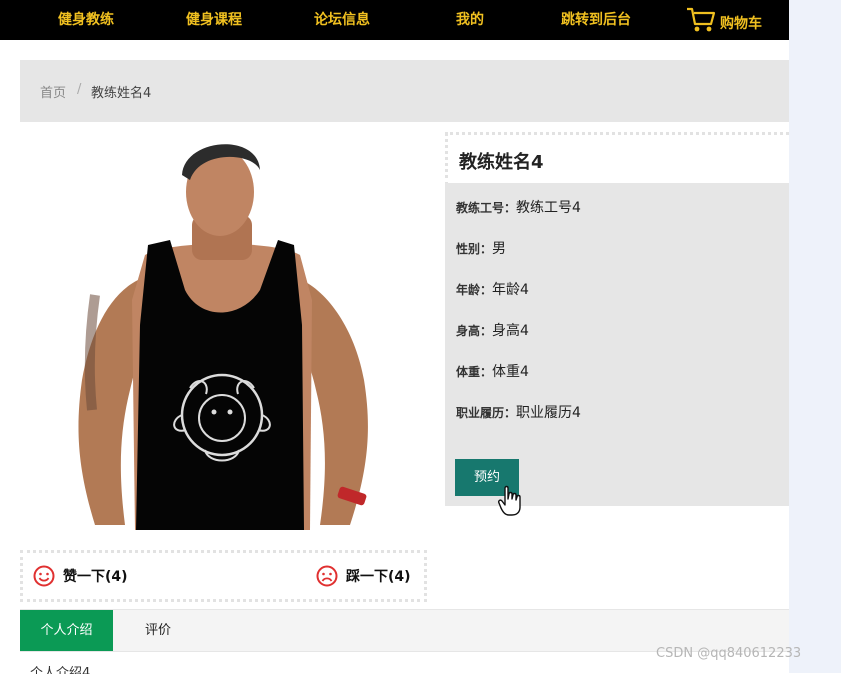 This screenshot has width=841, height=674. I want to click on info-key: 年龄：, so click(474, 290).